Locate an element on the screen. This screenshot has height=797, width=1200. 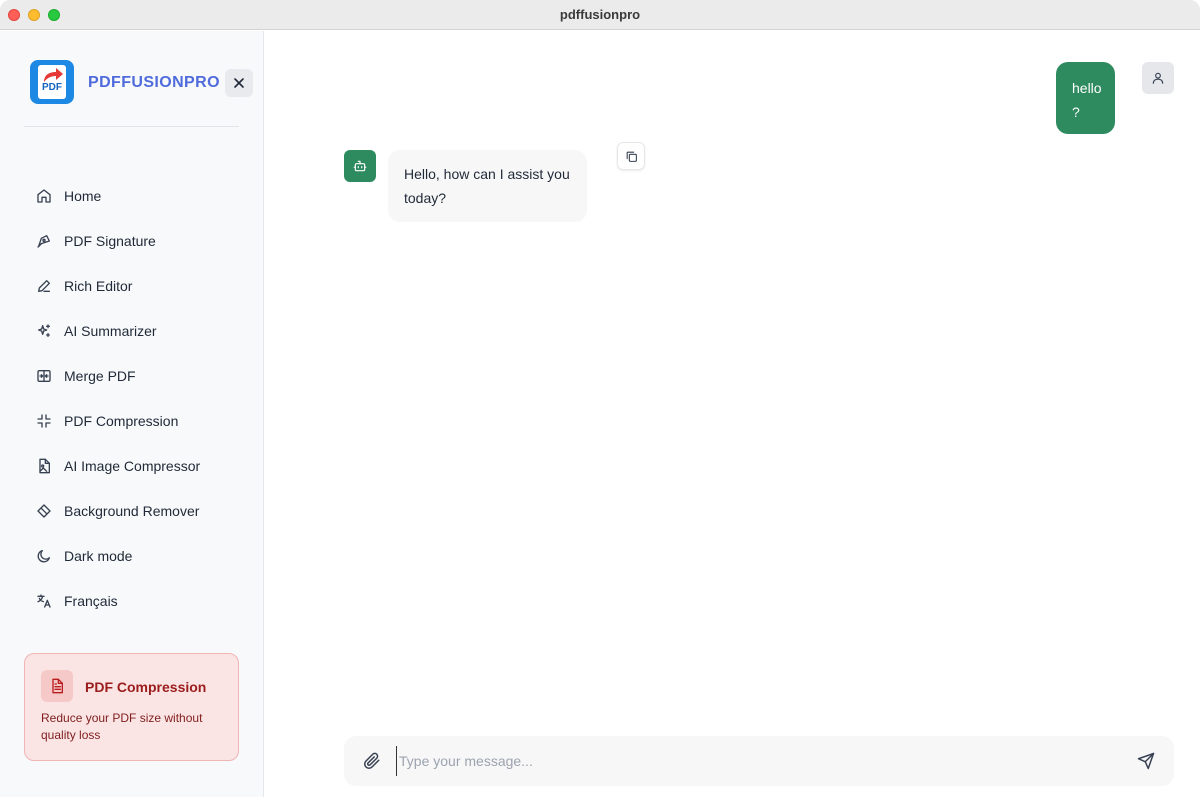
paperclip-icon is located at coordinates (372, 760).